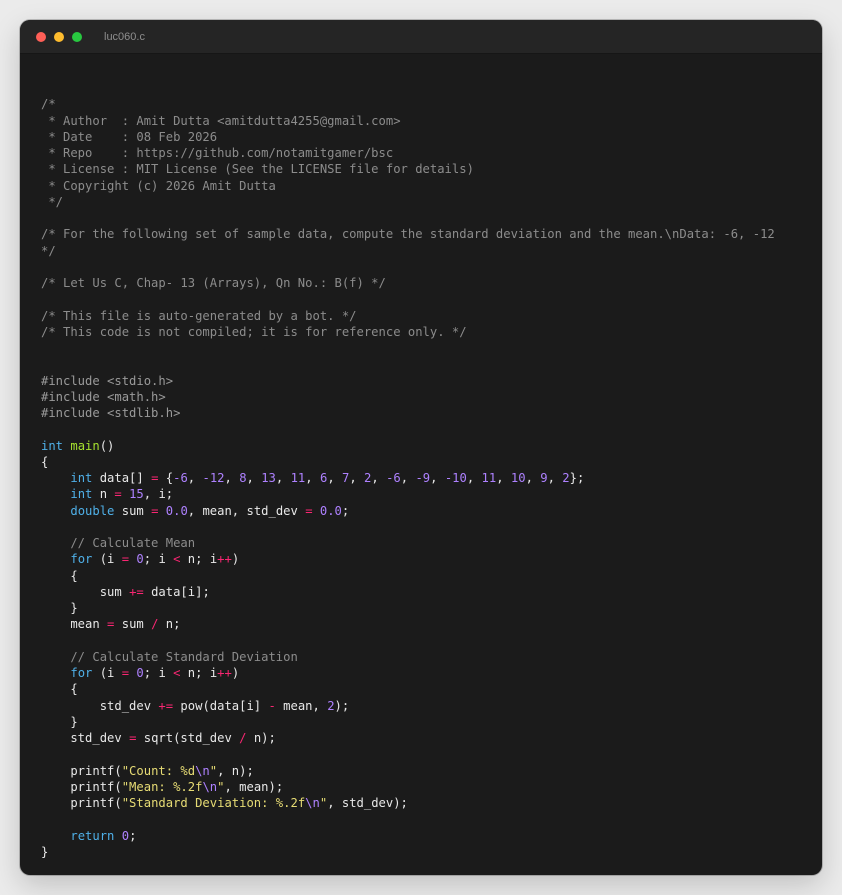 This screenshot has width=842, height=895. I want to click on code-line: #include <stdio.h>, so click(431, 381).